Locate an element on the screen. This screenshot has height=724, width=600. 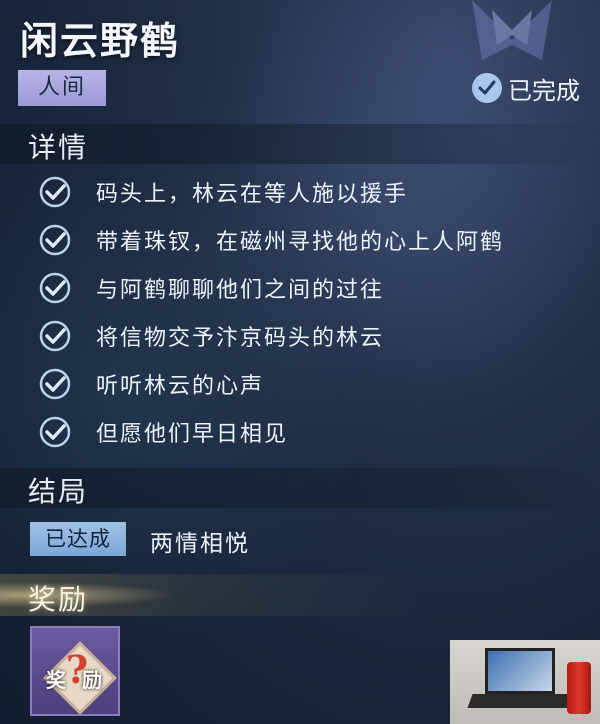
task-item: 将信物交予汴京码头的林云 is located at coordinates (300, 337).